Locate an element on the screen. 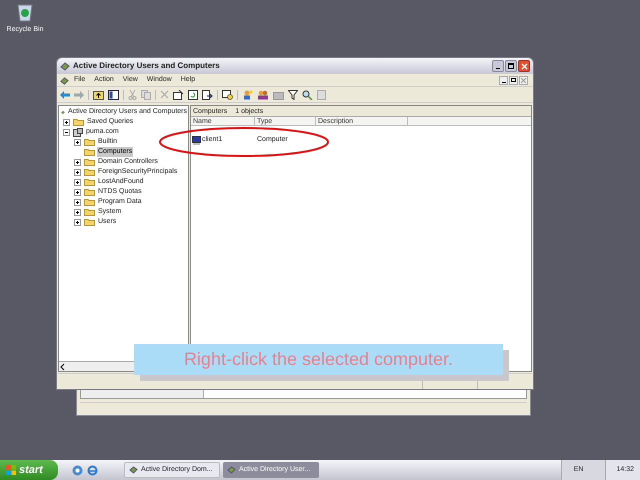 The height and width of the screenshot is (480, 640). filter-icon is located at coordinates (293, 95).